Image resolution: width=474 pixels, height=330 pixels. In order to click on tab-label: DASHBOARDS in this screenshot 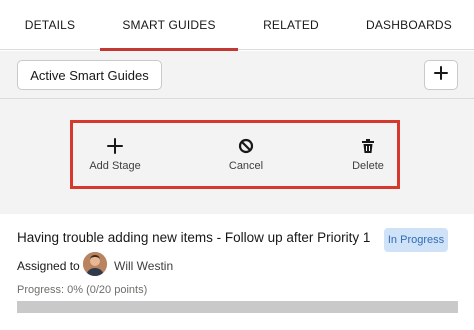, I will do `click(409, 25)`.